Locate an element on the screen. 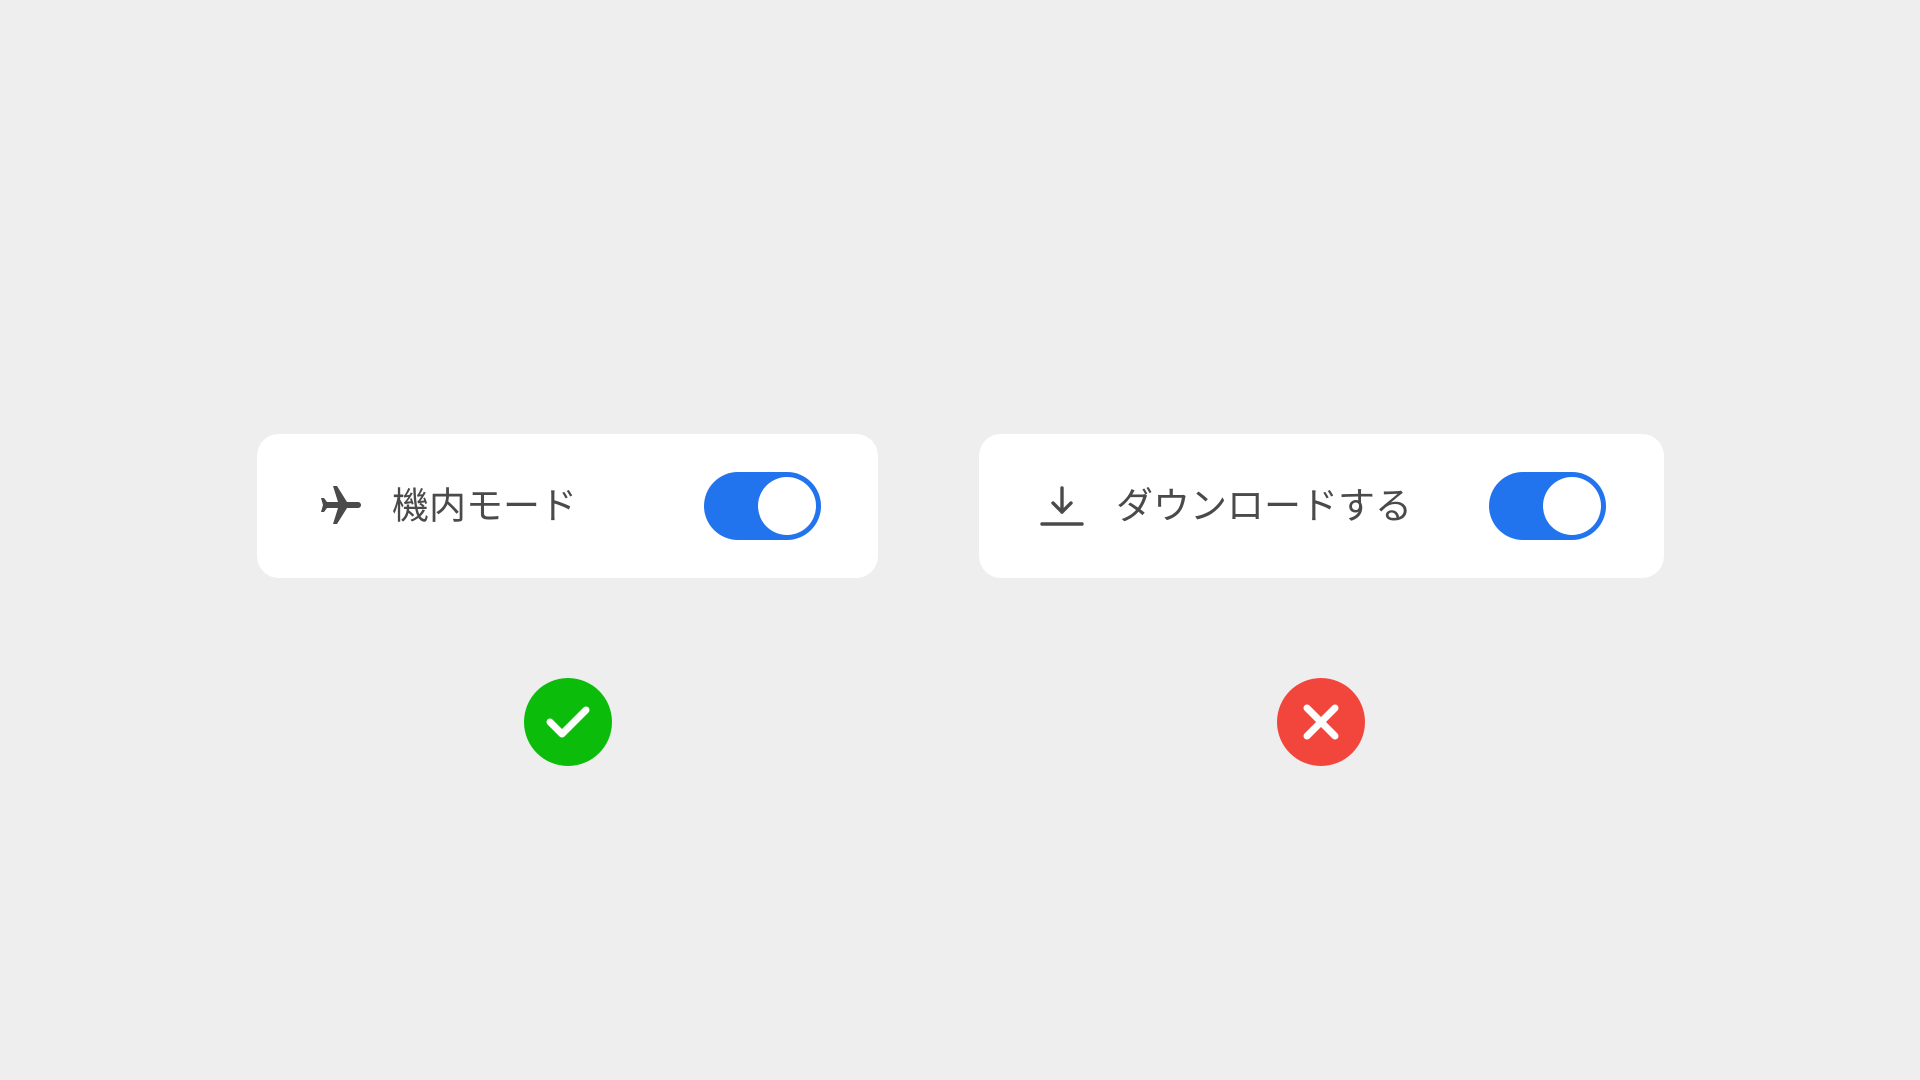 This screenshot has height=1080, width=1920. airplane-mode-row: 機内モード is located at coordinates (567, 506).